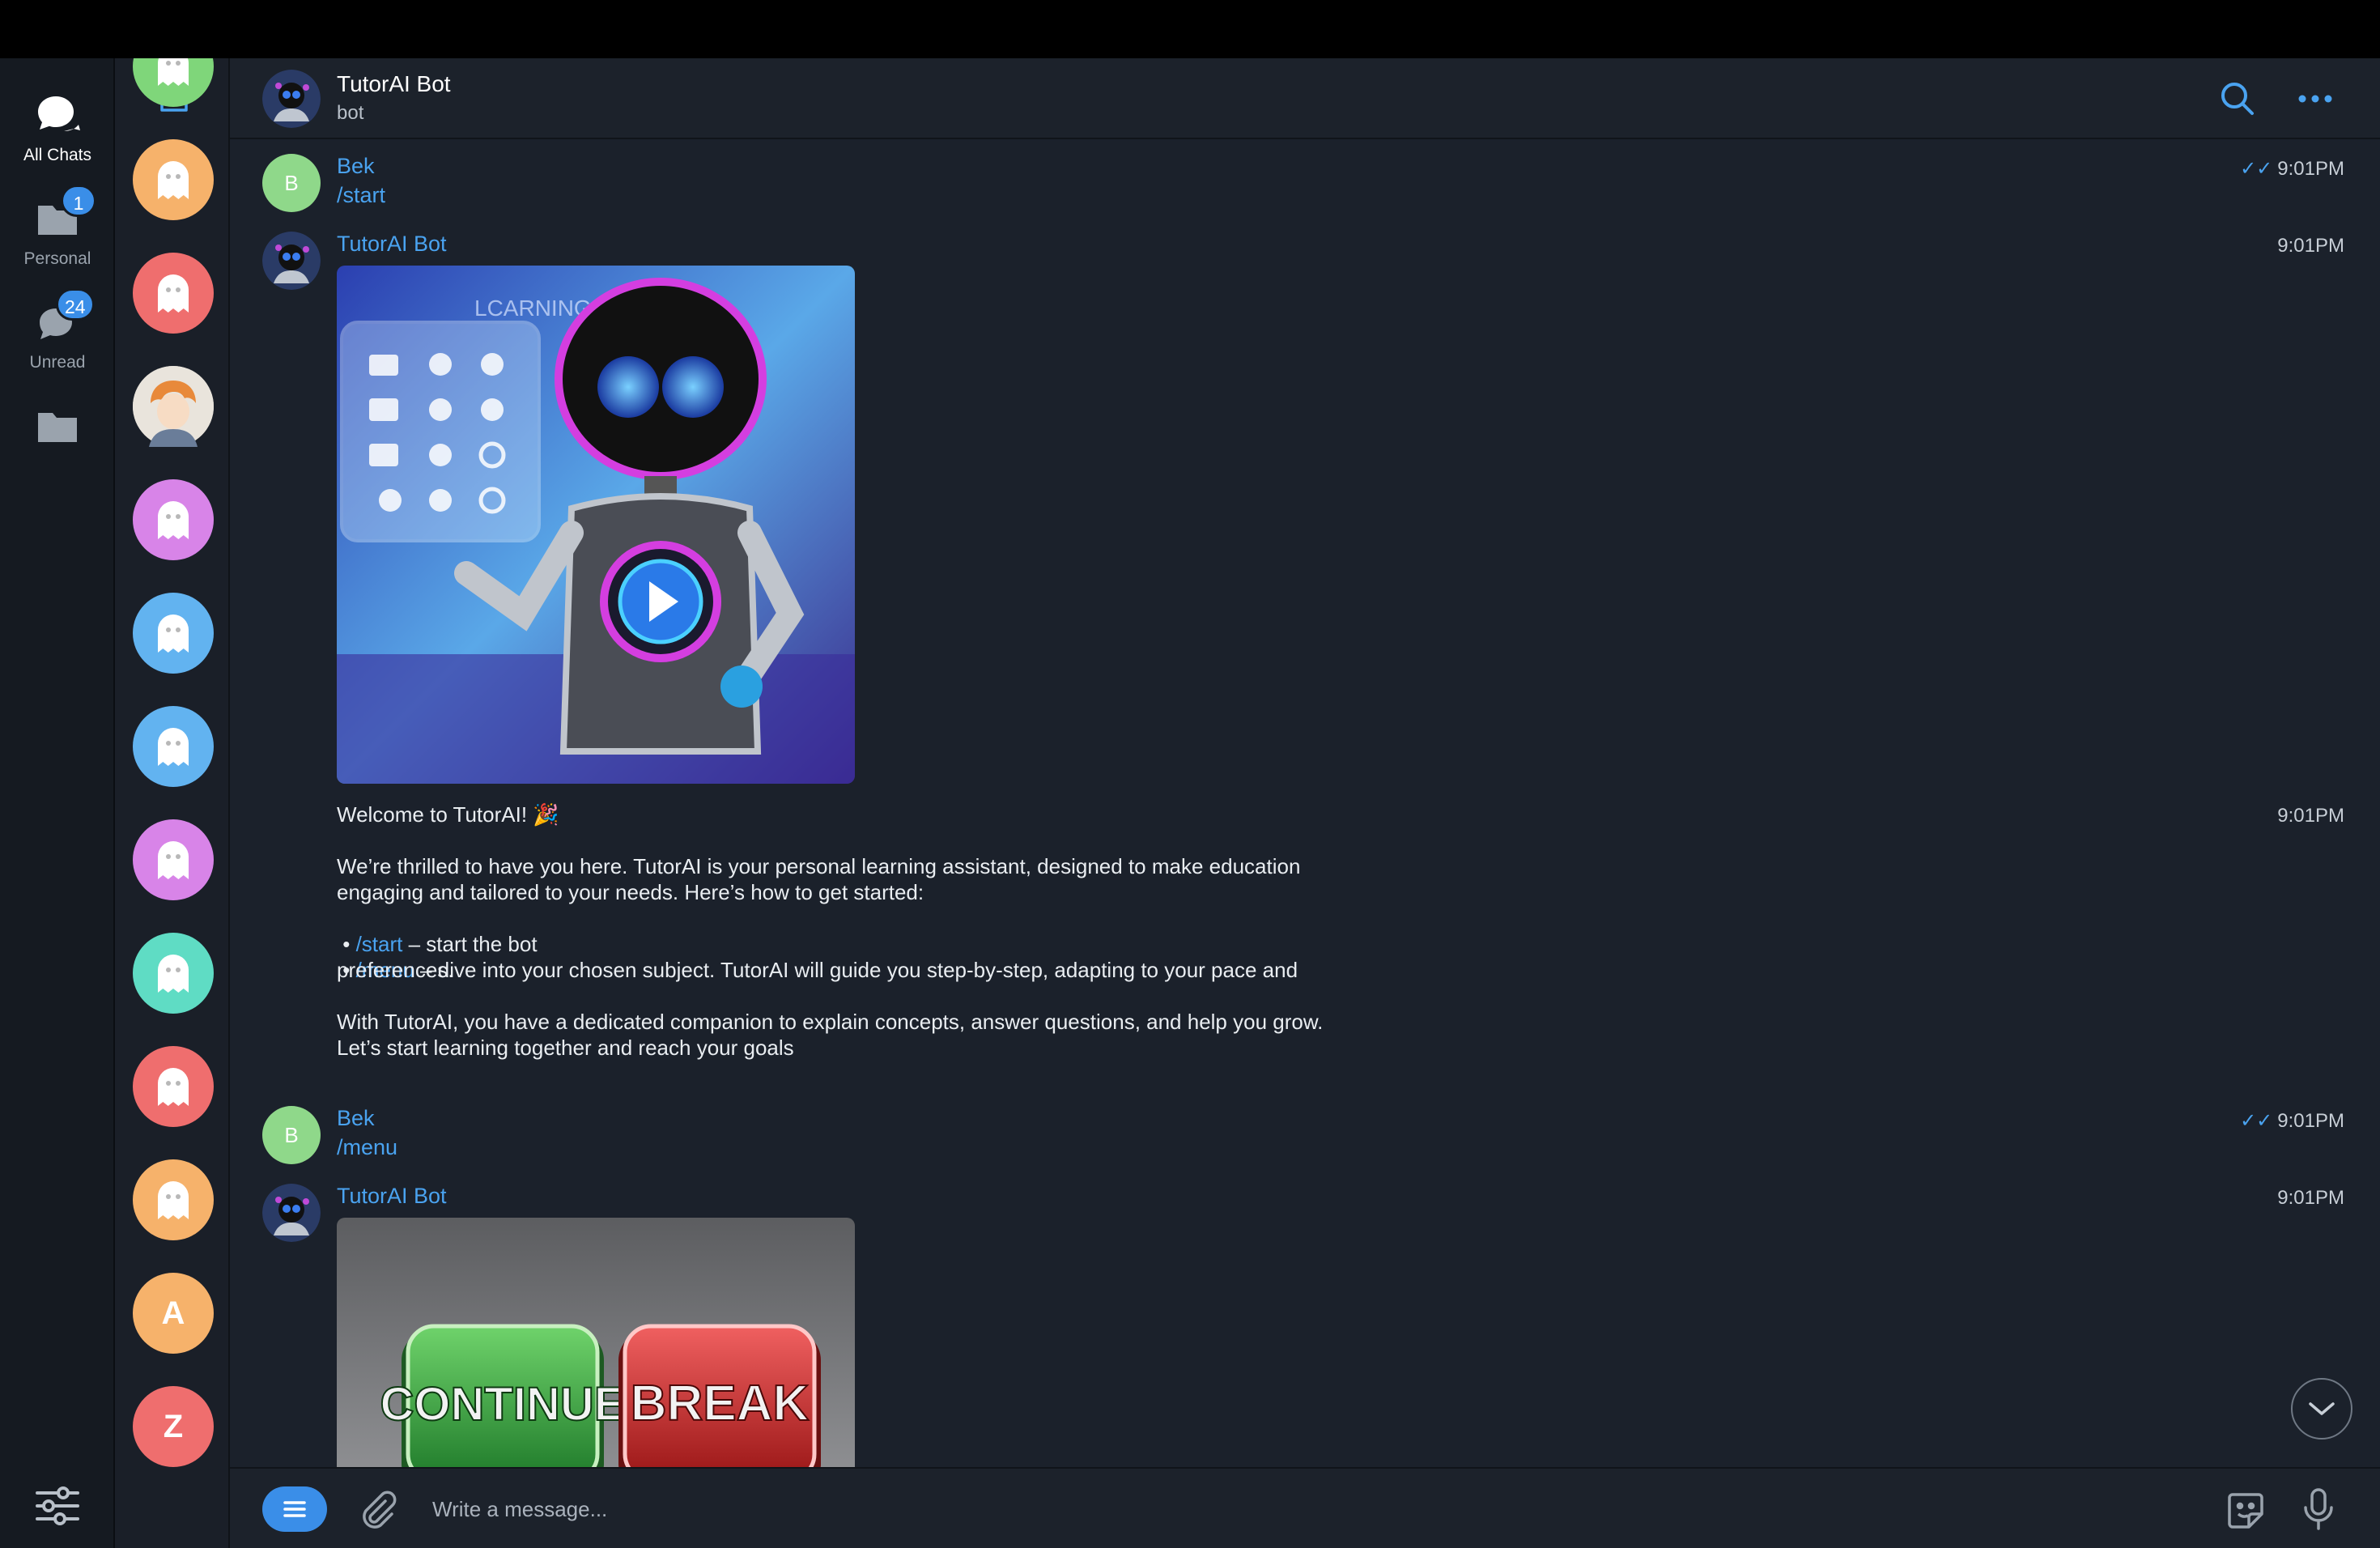 The height and width of the screenshot is (1548, 2380). What do you see at coordinates (2318, 1509) in the screenshot?
I see `microphone-icon` at bounding box center [2318, 1509].